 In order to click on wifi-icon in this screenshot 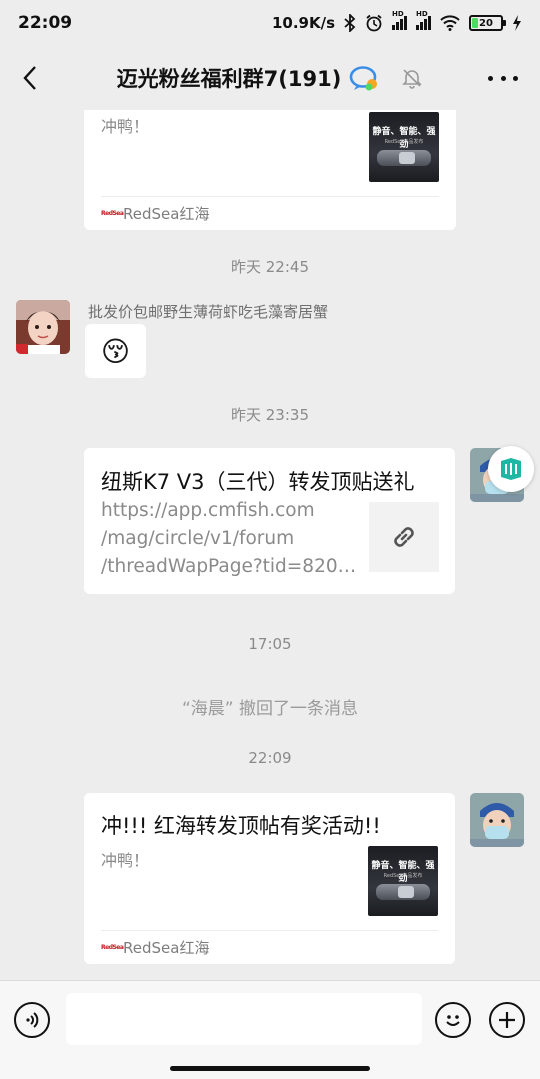, I will do `click(450, 23)`.